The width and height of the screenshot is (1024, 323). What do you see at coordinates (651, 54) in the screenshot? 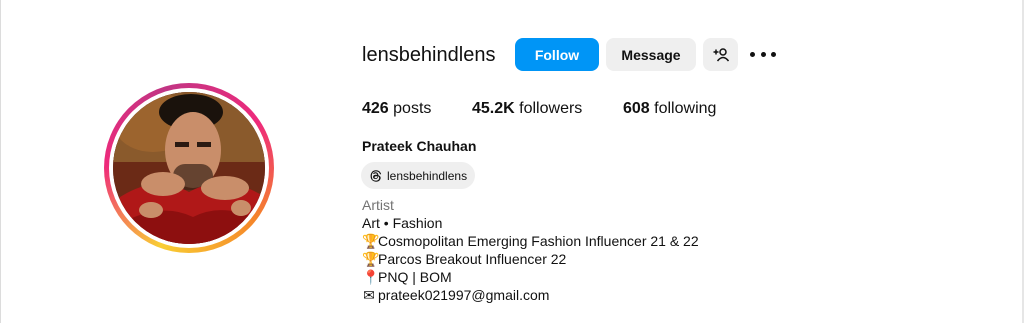
I see `message-button: Message` at bounding box center [651, 54].